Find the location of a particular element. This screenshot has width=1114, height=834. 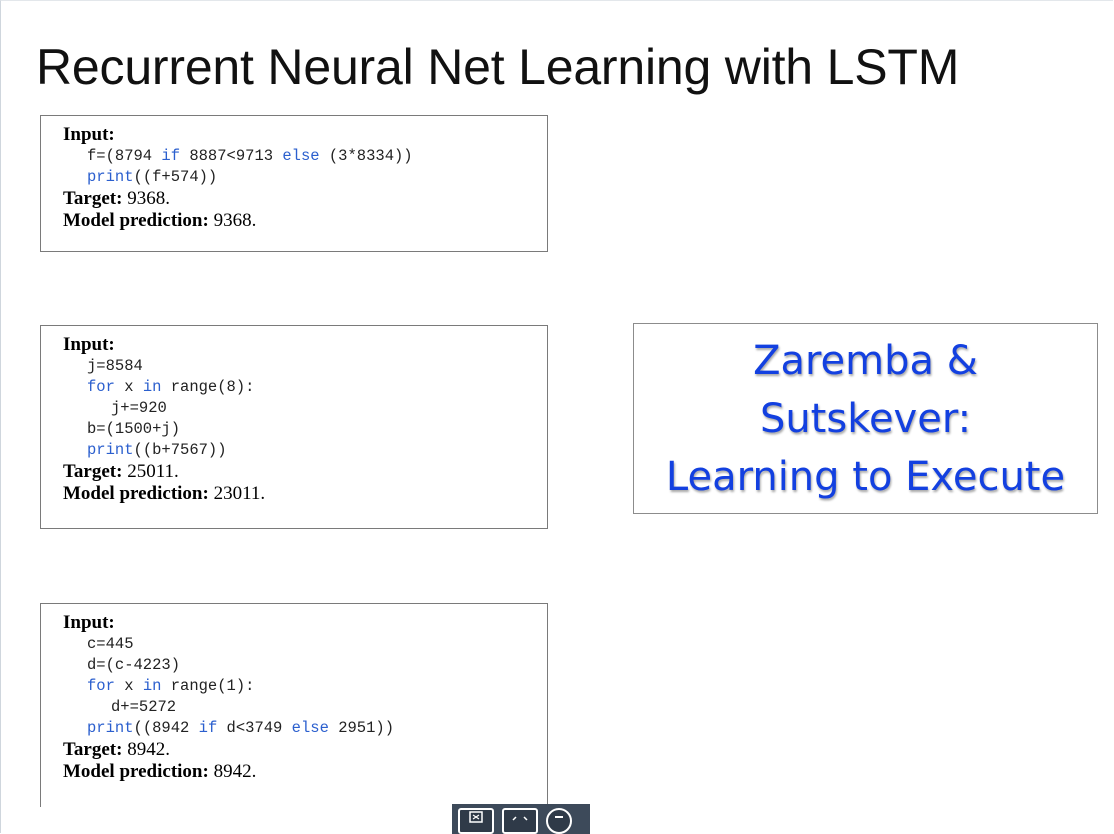

code-line: print((f+574)) is located at coordinates (305, 177).